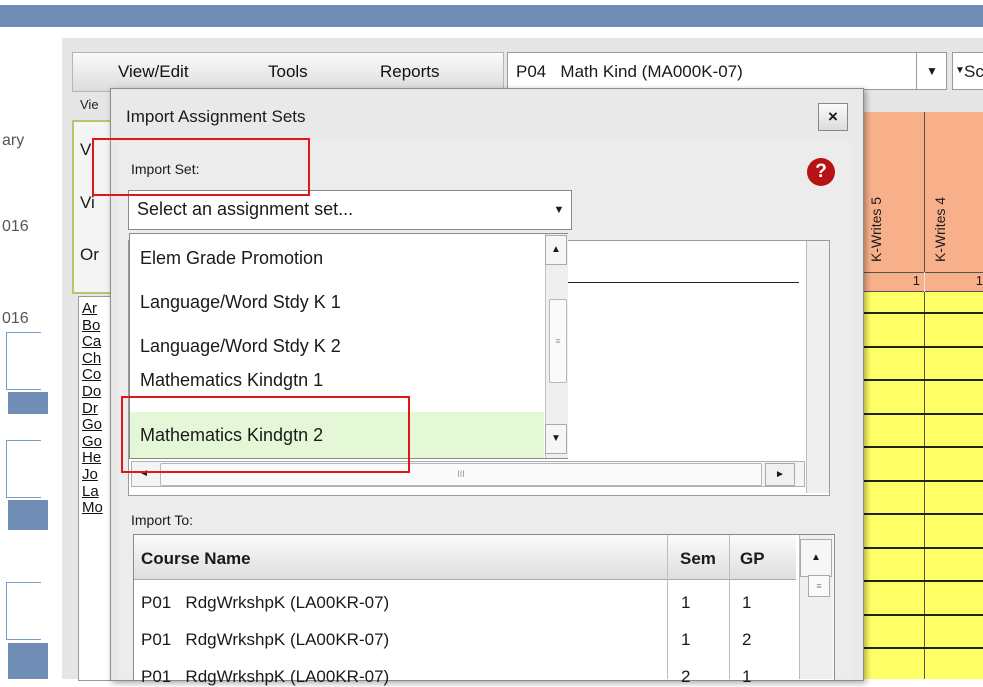 The image size is (983, 687). What do you see at coordinates (265, 434) in the screenshot?
I see `annotation-highlight-selected-option` at bounding box center [265, 434].